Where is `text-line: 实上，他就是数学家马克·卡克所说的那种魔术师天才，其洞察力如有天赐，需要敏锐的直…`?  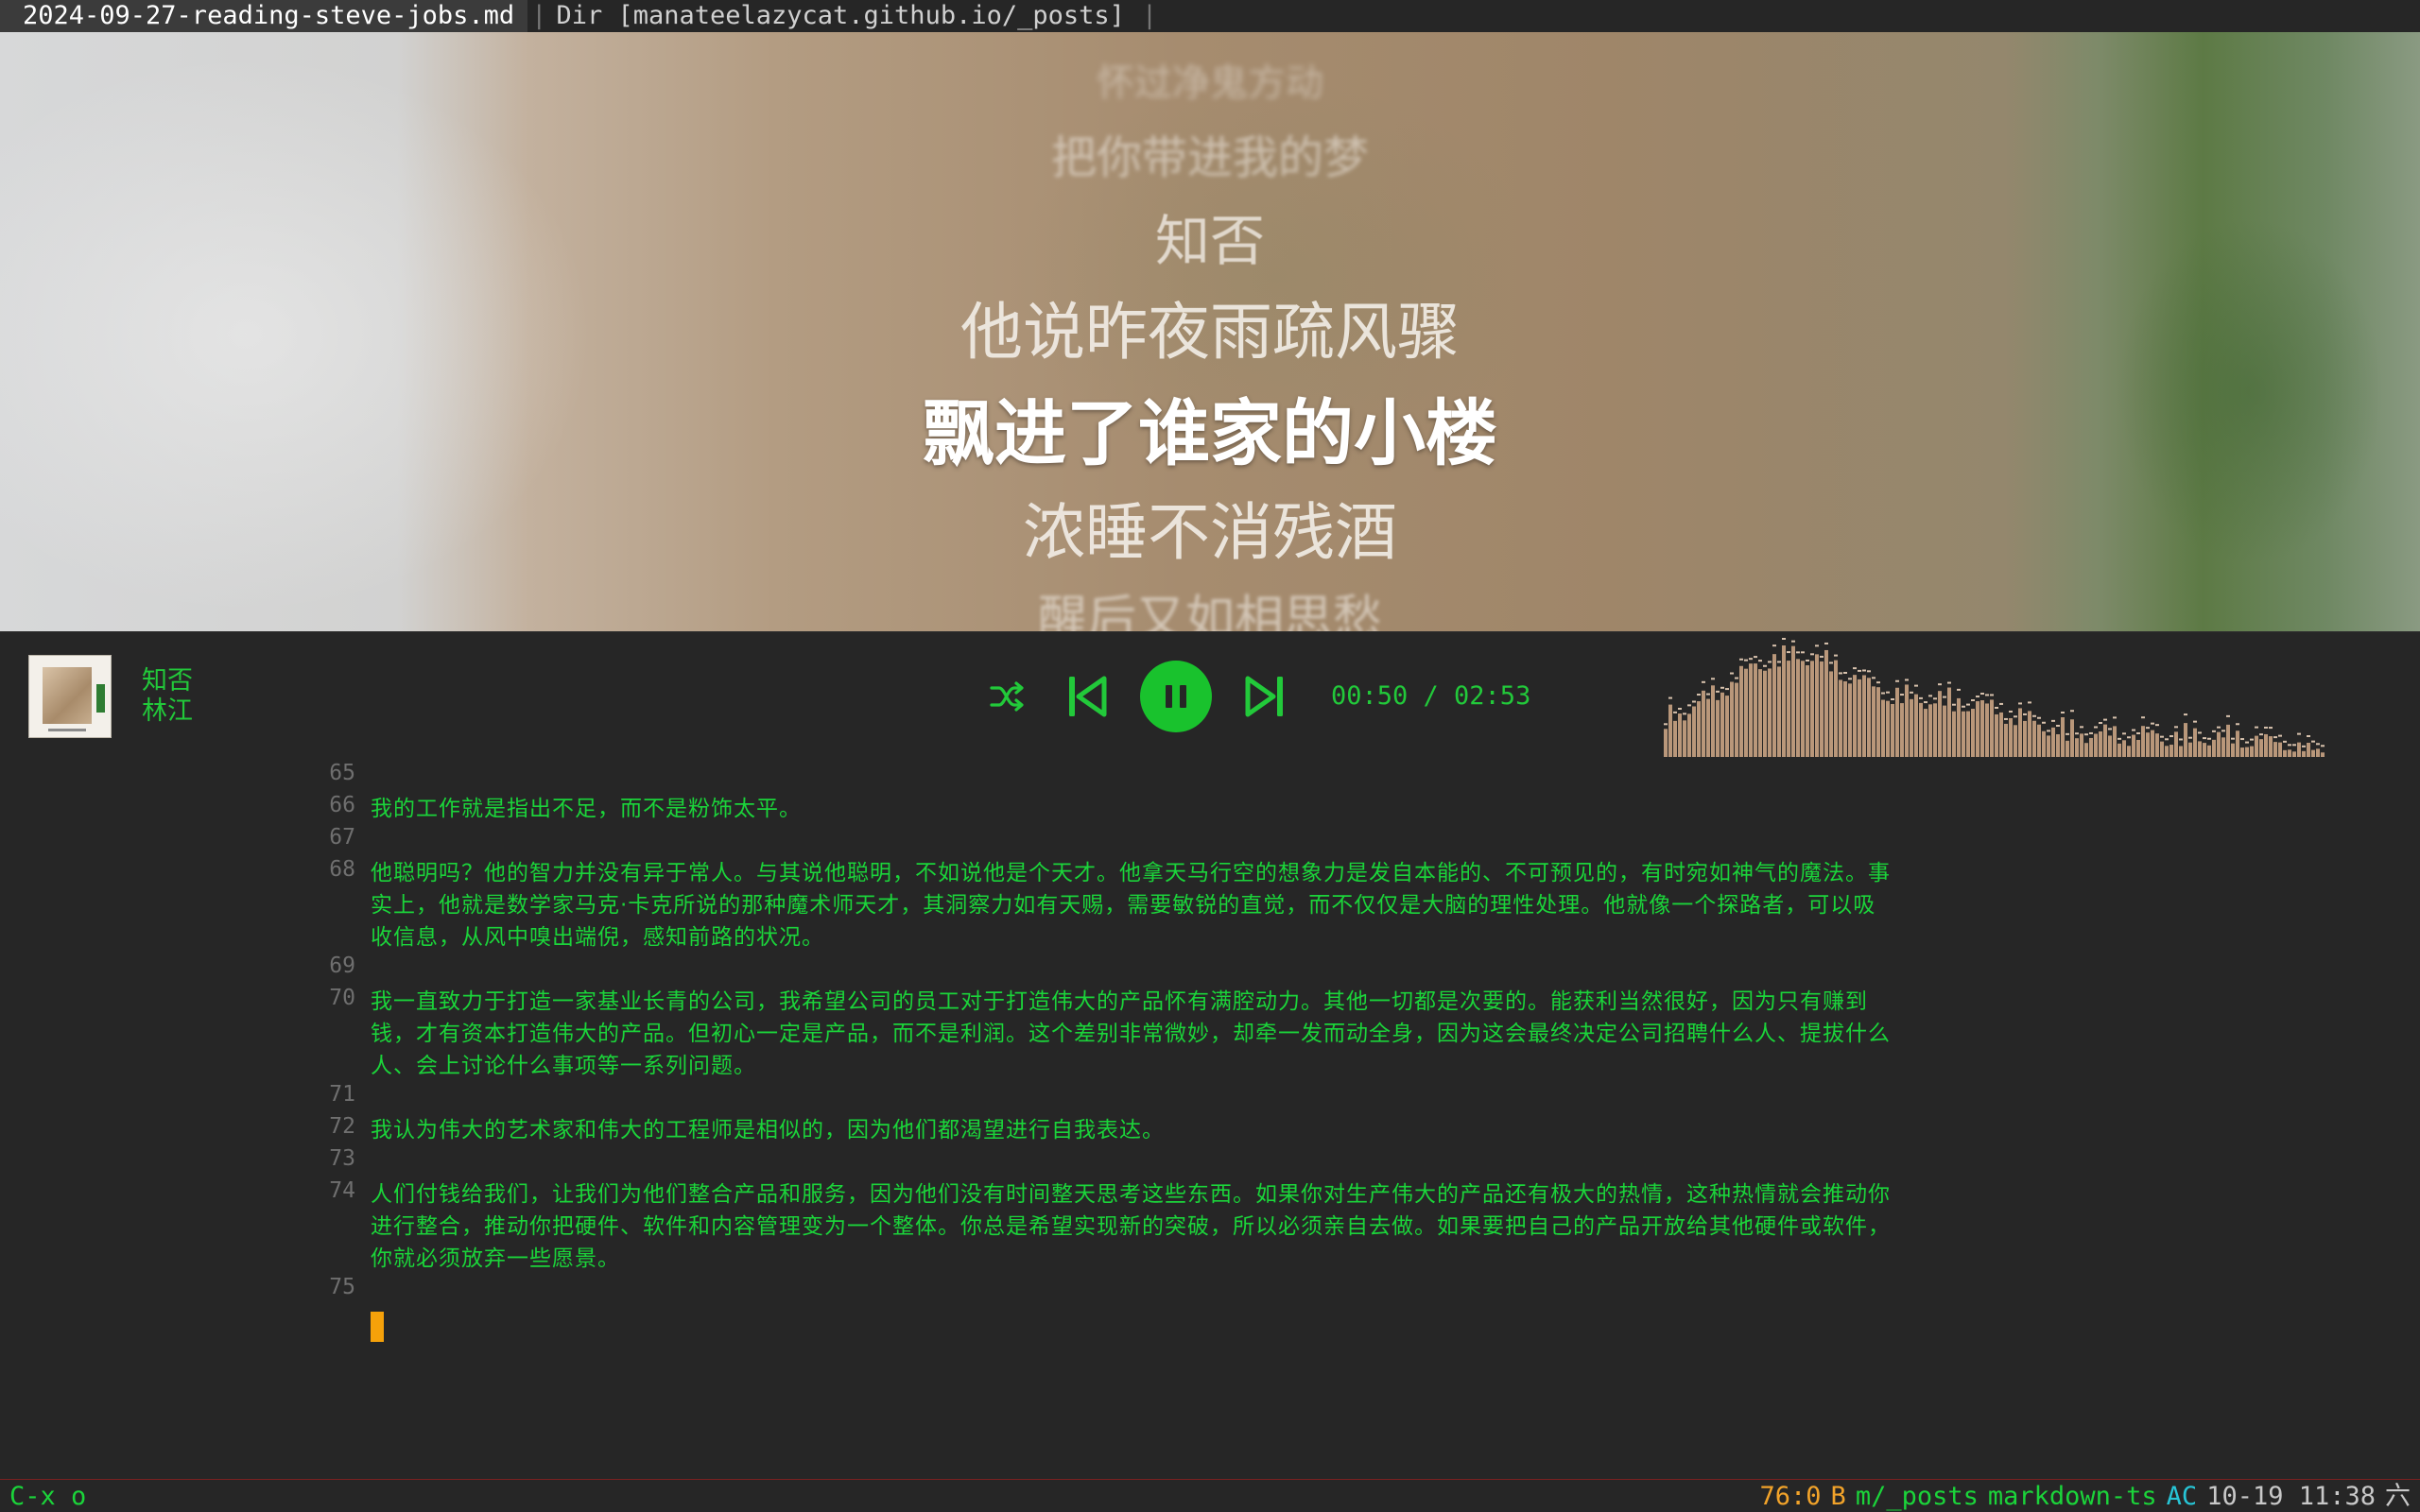
text-line: 实上，他就是数学家马克·卡克所说的那种魔术师天才，其洞察力如有天赐，需要敏锐的直… is located at coordinates (1123, 905).